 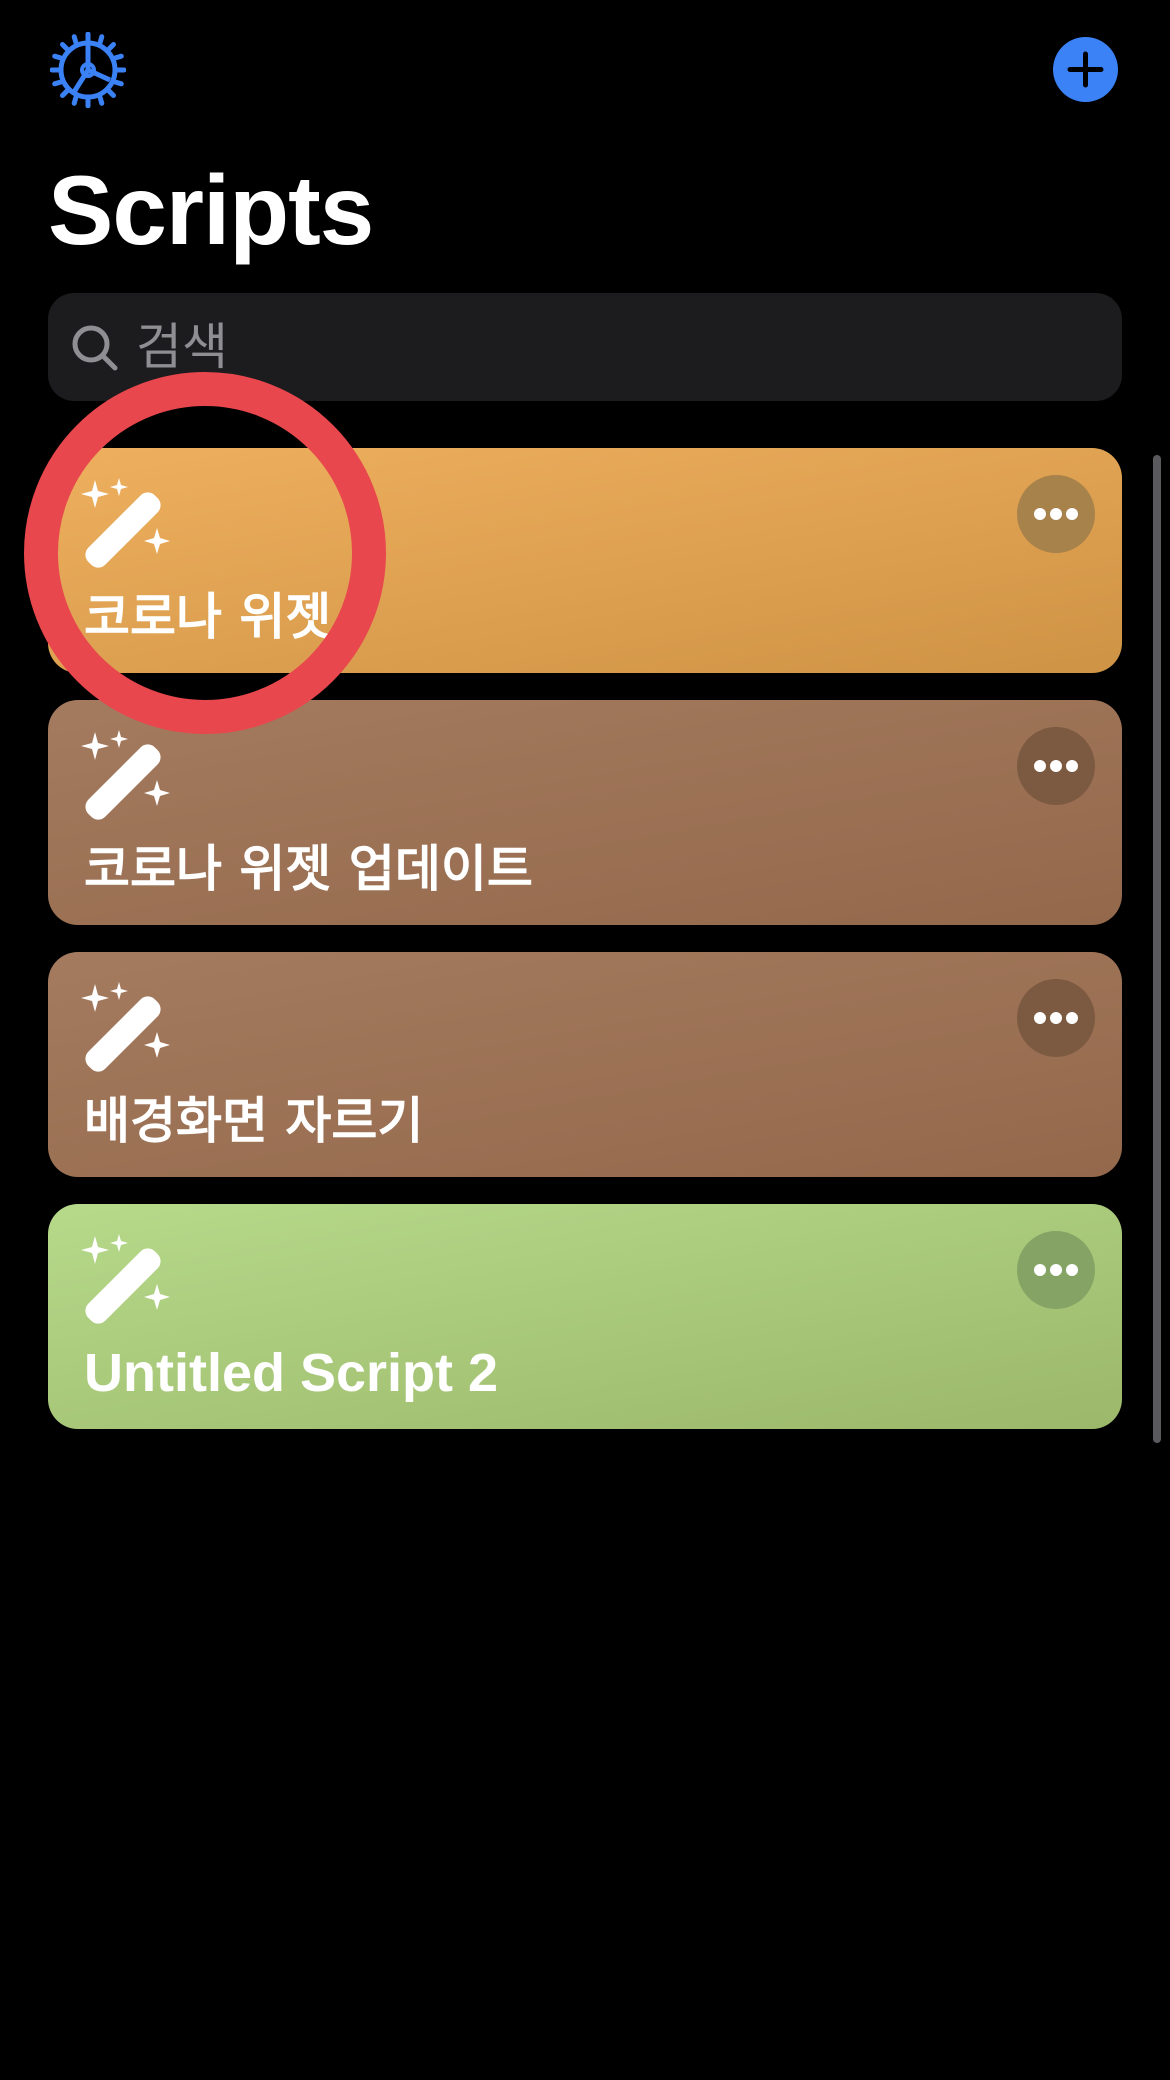 I want to click on script-card-corona-widget: 코로나 위젯, so click(x=585, y=560).